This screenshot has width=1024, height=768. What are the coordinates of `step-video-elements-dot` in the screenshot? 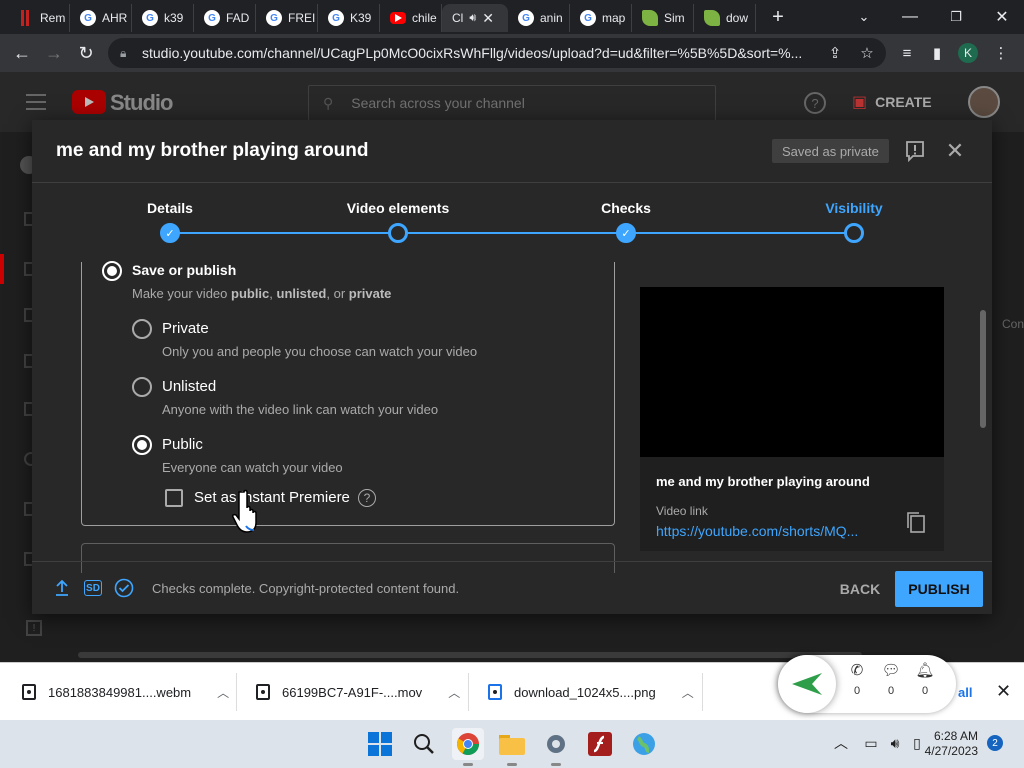 It's located at (398, 233).